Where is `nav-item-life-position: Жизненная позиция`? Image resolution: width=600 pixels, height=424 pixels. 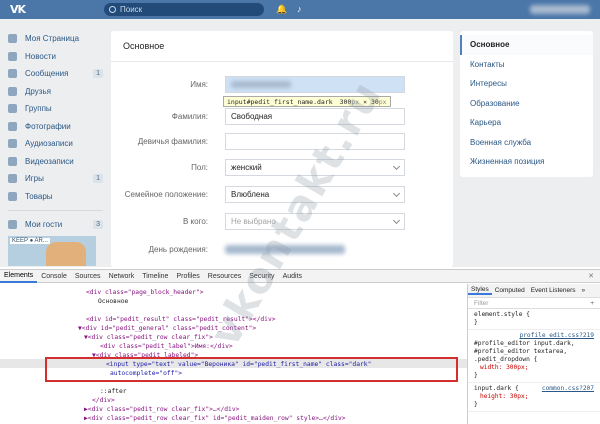 nav-item-life-position: Жизненная позиция is located at coordinates (526, 162).